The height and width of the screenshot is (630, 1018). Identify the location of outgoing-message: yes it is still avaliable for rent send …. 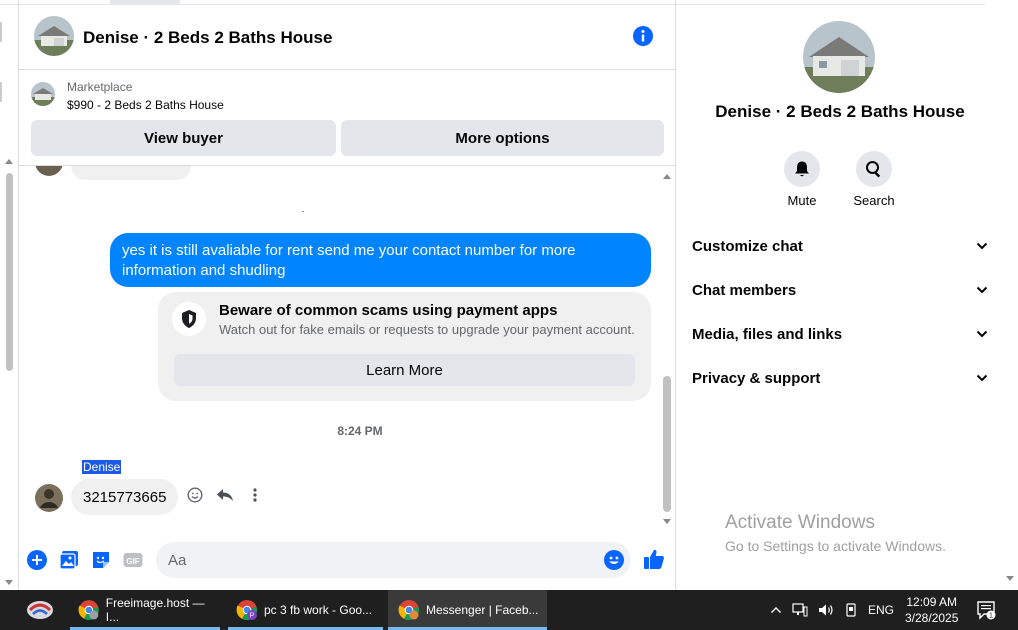
(380, 260).